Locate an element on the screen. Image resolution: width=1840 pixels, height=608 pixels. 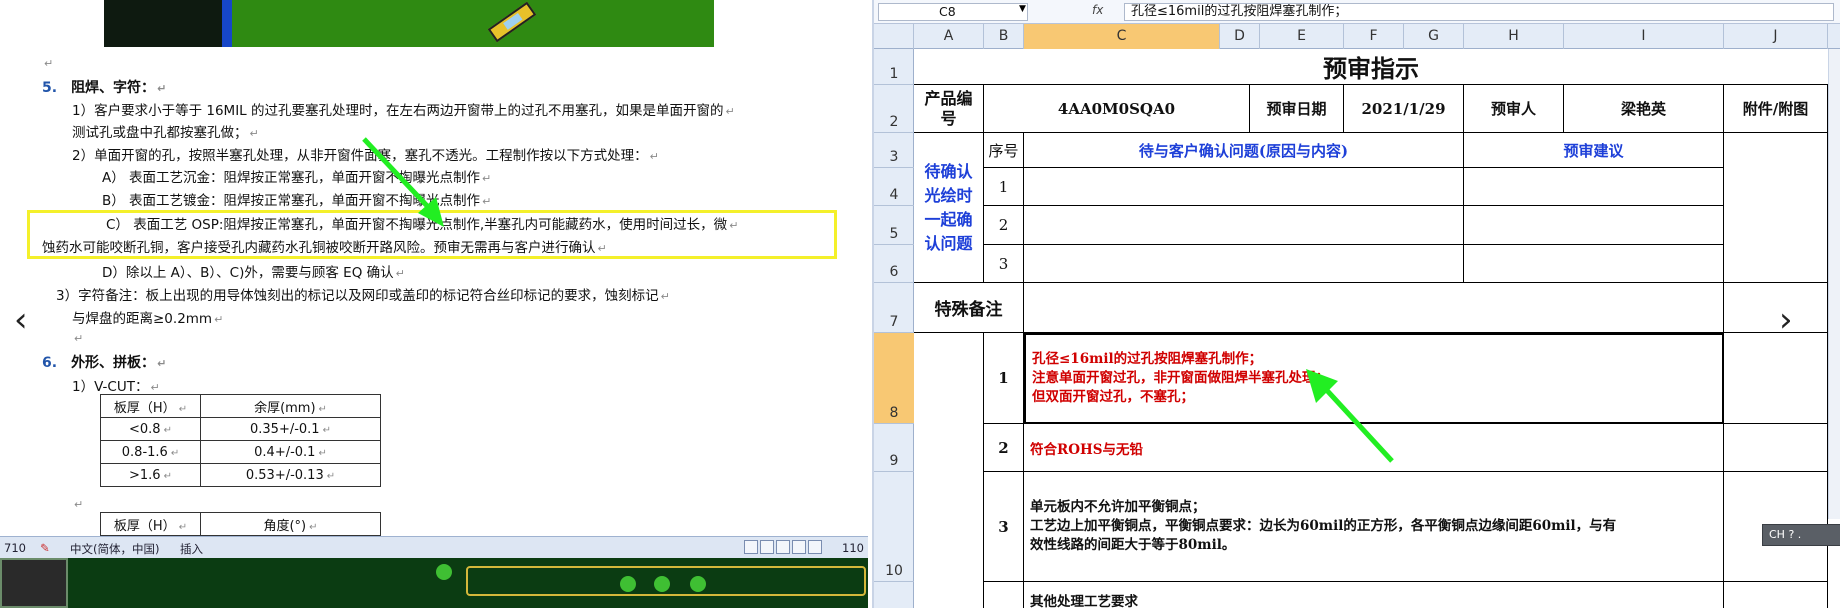
table-header: 板厚（H） ↵ is located at coordinates (150, 406).